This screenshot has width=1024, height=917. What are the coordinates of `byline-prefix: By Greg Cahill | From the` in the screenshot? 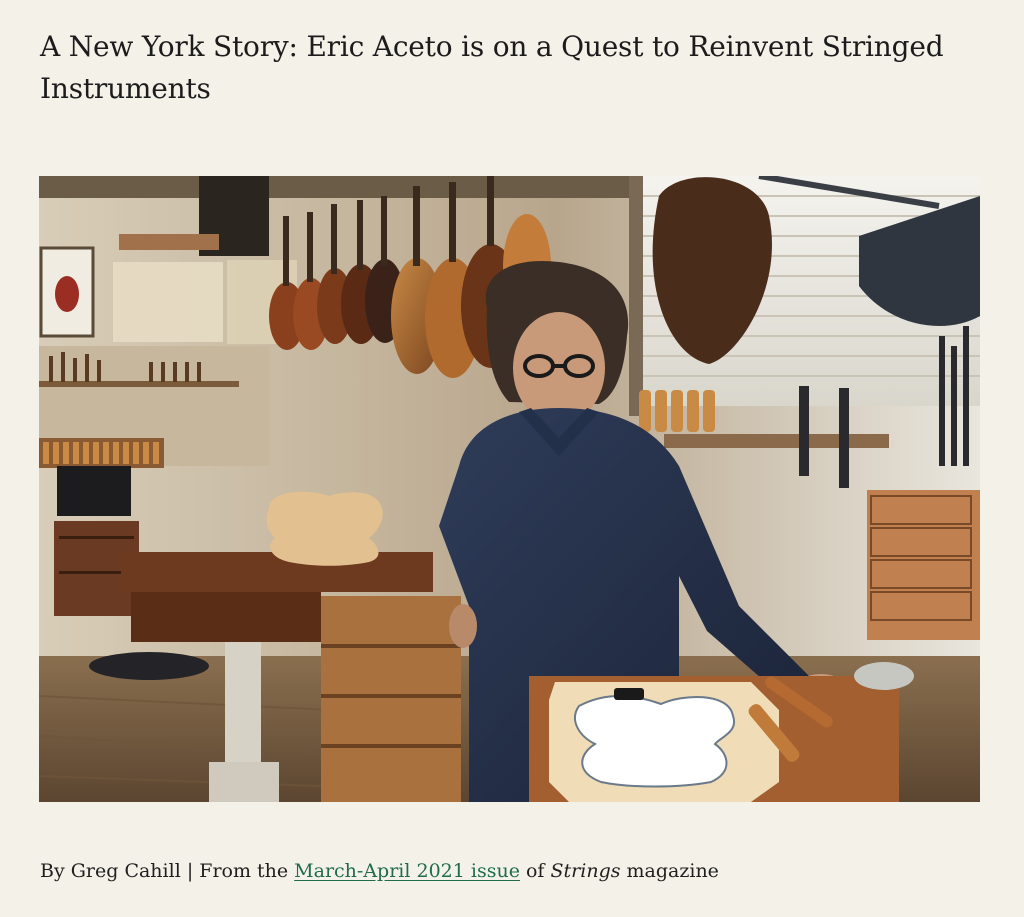 It's located at (167, 871).